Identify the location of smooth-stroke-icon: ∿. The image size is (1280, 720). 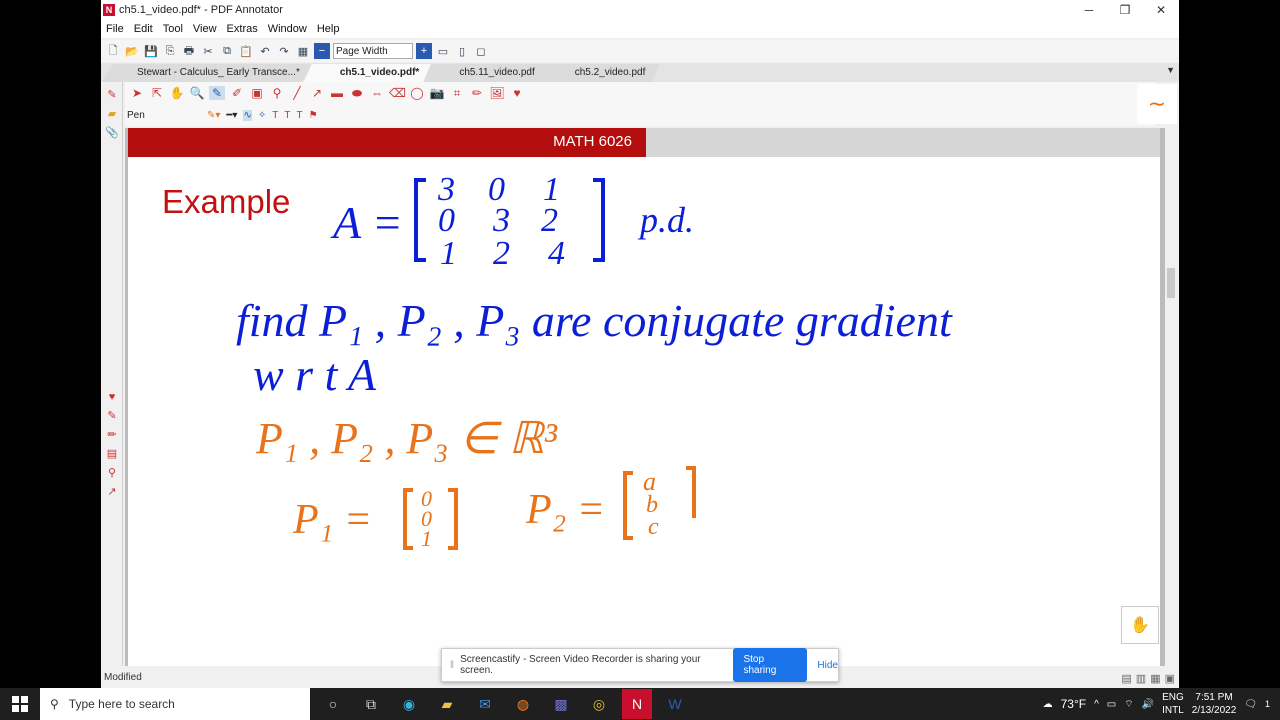
(247, 115).